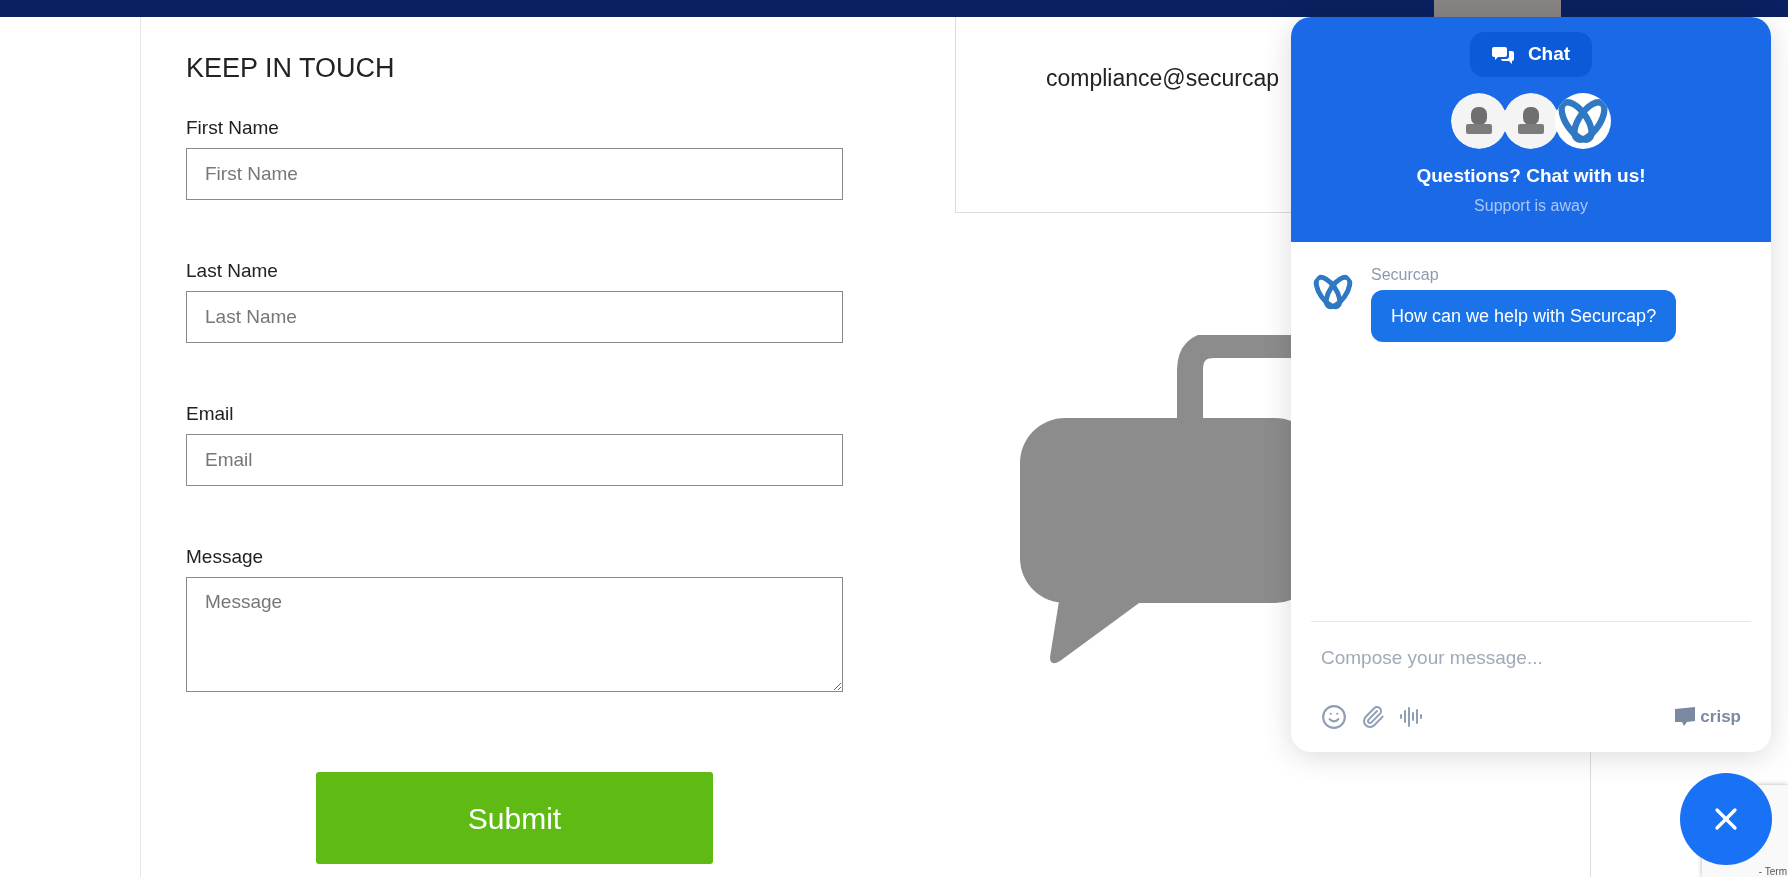 The height and width of the screenshot is (877, 1788). I want to click on message-field: Message, so click(514, 634).